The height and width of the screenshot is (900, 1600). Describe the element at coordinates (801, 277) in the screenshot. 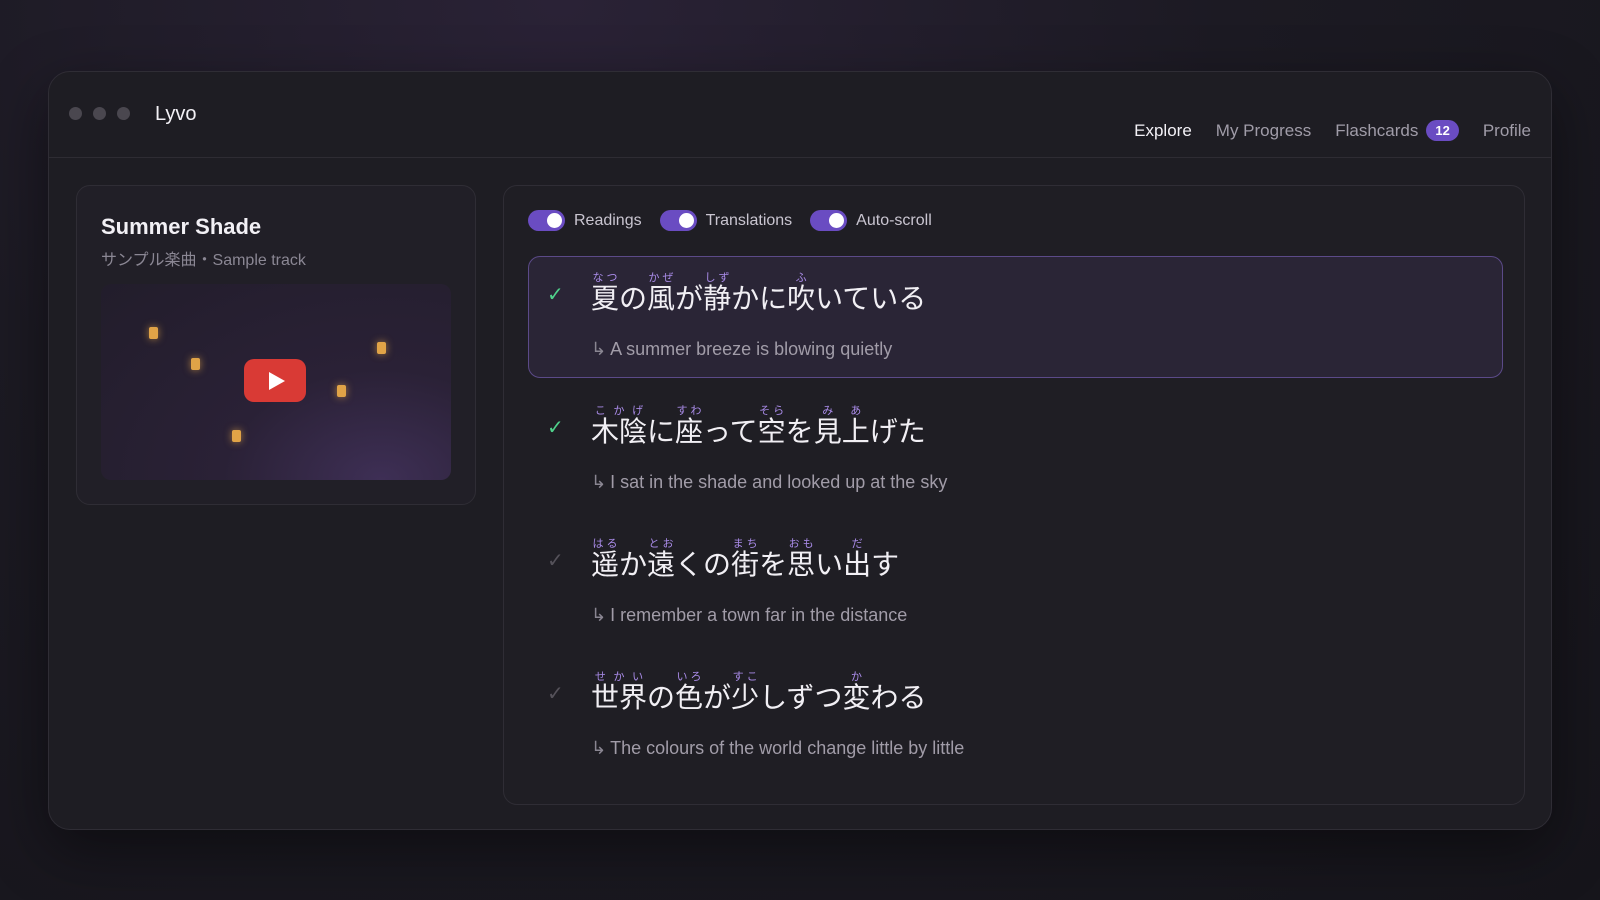

I see `lyric-reading: ふ` at that location.